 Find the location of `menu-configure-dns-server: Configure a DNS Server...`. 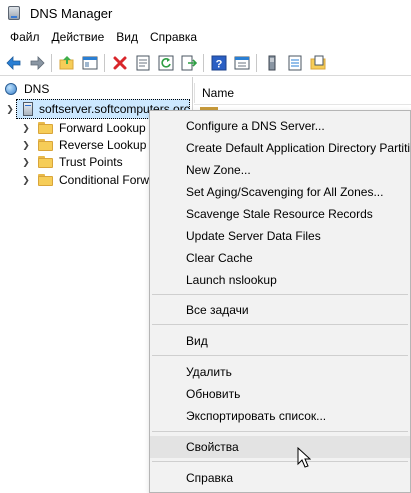

menu-configure-dns-server: Configure a DNS Server... is located at coordinates (280, 126).